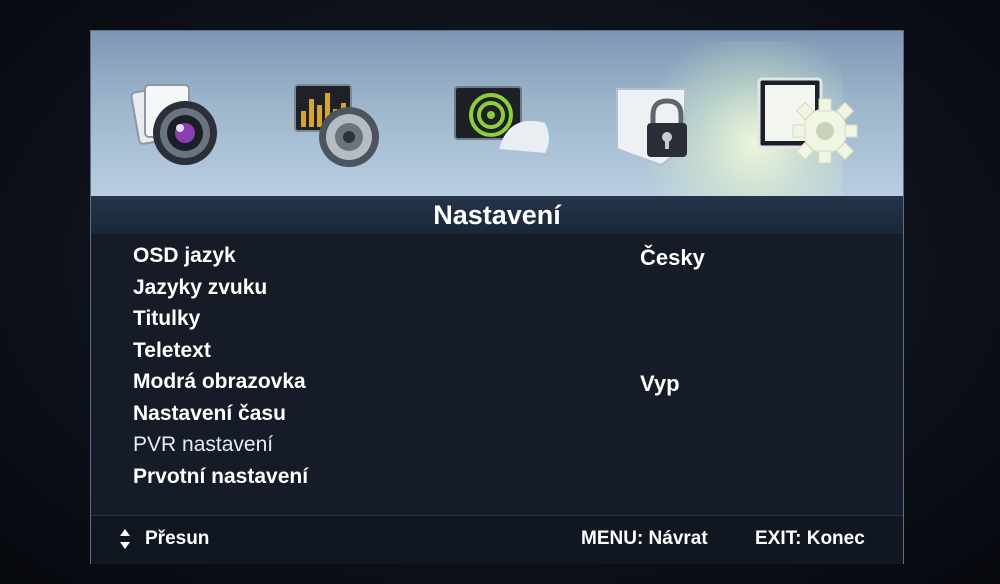 The width and height of the screenshot is (1000, 584). Describe the element at coordinates (810, 538) in the screenshot. I see `exit-hint: EXIT: Konec` at that location.